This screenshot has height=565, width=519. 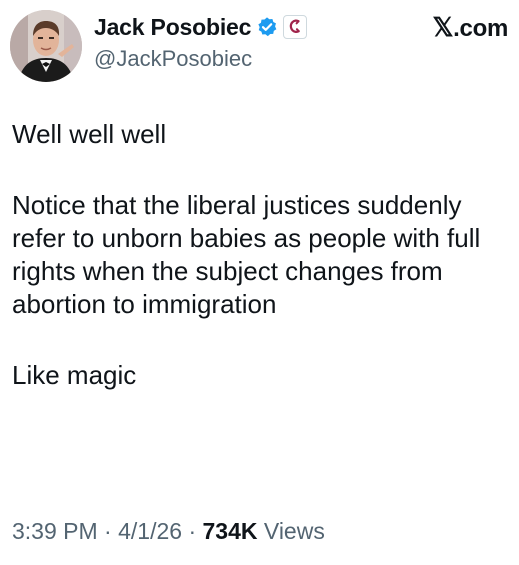 What do you see at coordinates (230, 531) in the screenshot?
I see `views-count: 734K` at bounding box center [230, 531].